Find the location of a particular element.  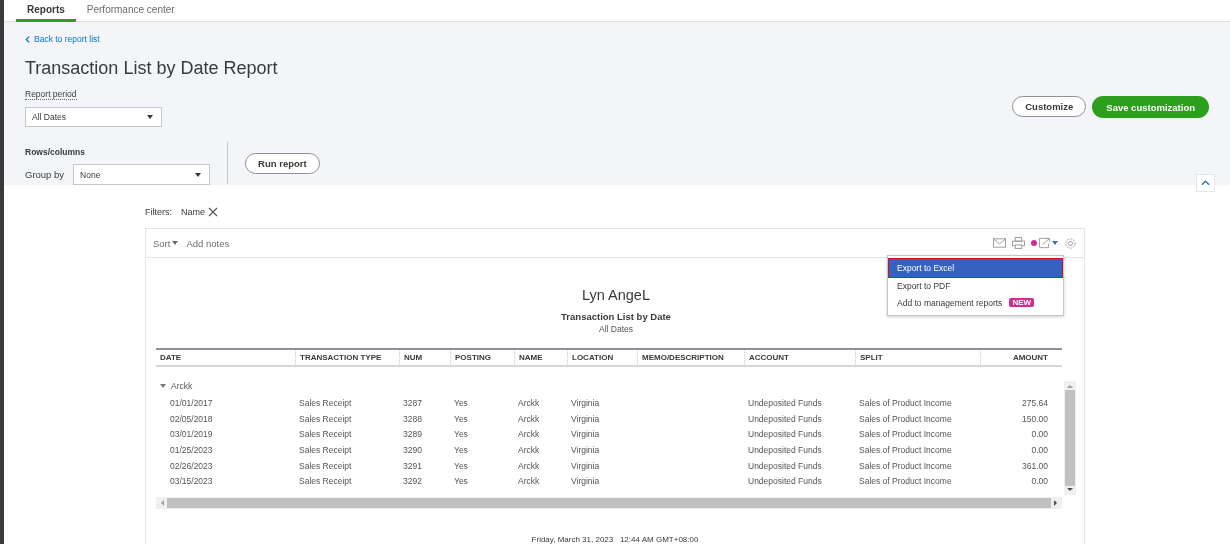

table-cell: 3291 is located at coordinates (412, 465).